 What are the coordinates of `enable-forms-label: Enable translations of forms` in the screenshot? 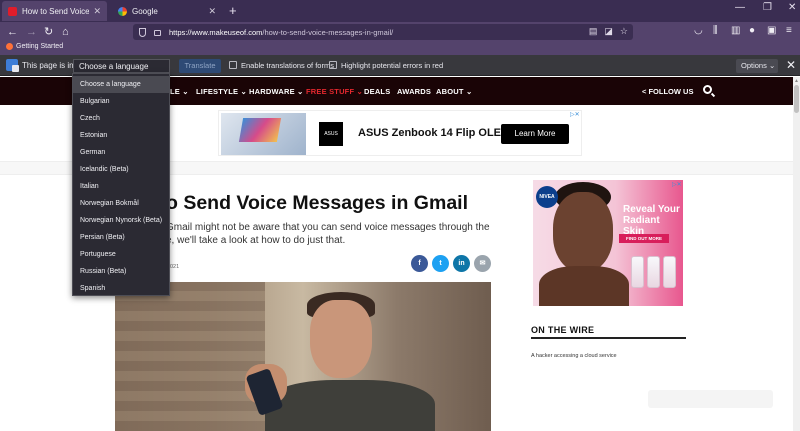 It's located at (287, 65).